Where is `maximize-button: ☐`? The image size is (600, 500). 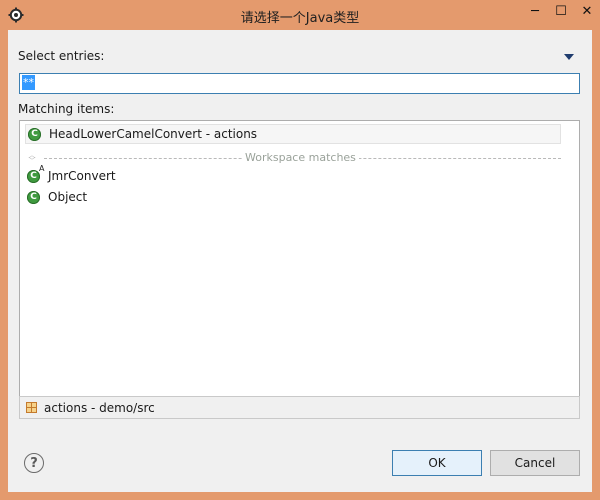
maximize-button: ☐ is located at coordinates (561, 11).